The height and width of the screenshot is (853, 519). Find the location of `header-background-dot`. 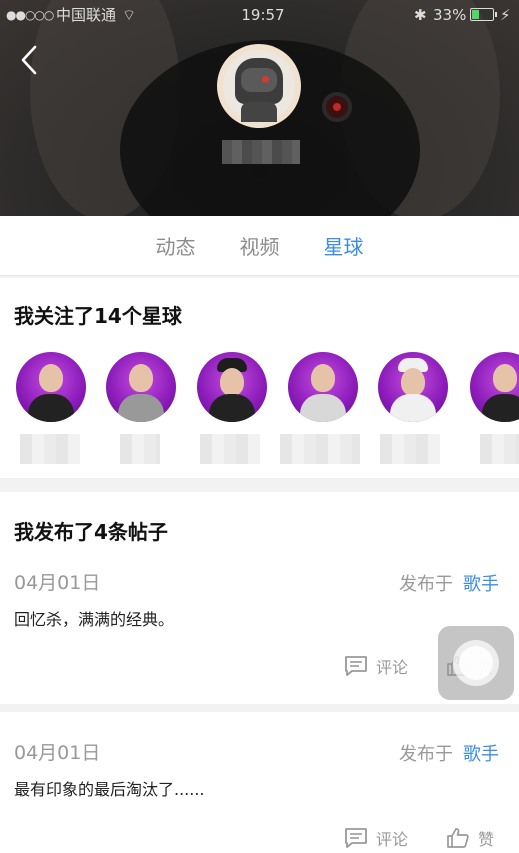

header-background-dot is located at coordinates (337, 107).